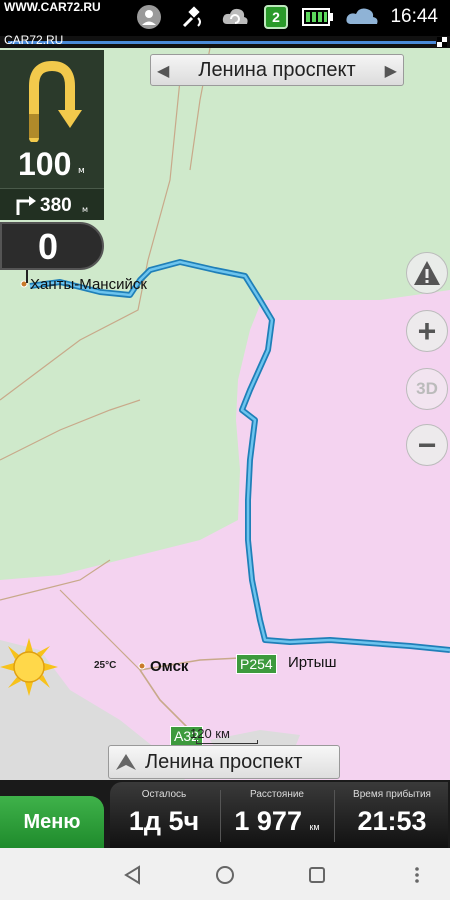  Describe the element at coordinates (105, 665) in the screenshot. I see `weather-temperature: 25°C` at that location.